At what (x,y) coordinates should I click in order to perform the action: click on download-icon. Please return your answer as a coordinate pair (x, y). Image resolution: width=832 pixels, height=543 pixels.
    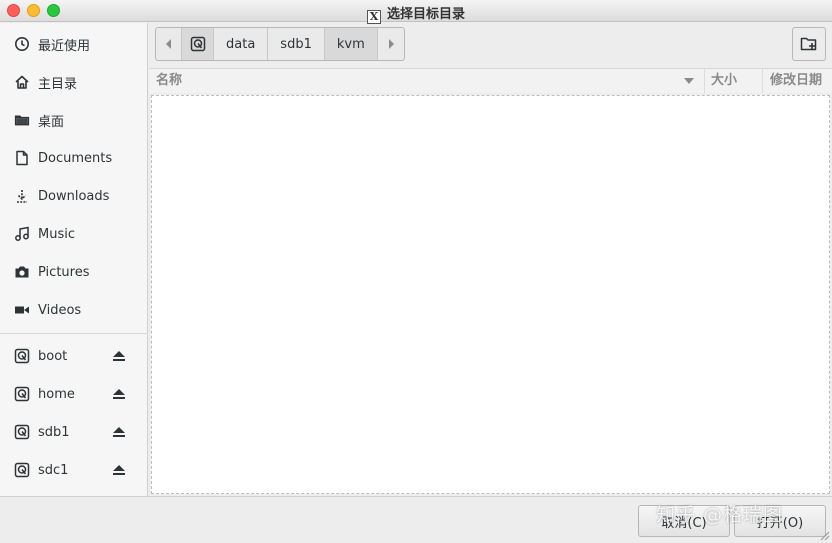
    Looking at the image, I should click on (22, 196).